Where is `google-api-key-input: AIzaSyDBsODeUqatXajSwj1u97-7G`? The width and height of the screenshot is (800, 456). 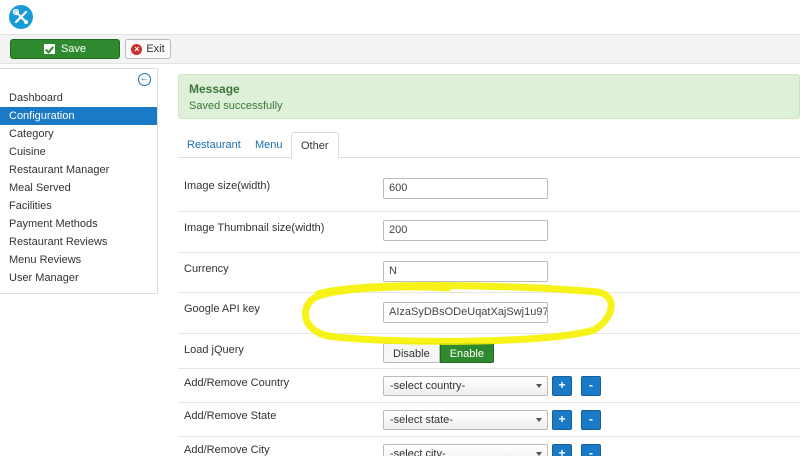 google-api-key-input: AIzaSyDBsODeUqatXajSwj1u97-7G is located at coordinates (465, 312).